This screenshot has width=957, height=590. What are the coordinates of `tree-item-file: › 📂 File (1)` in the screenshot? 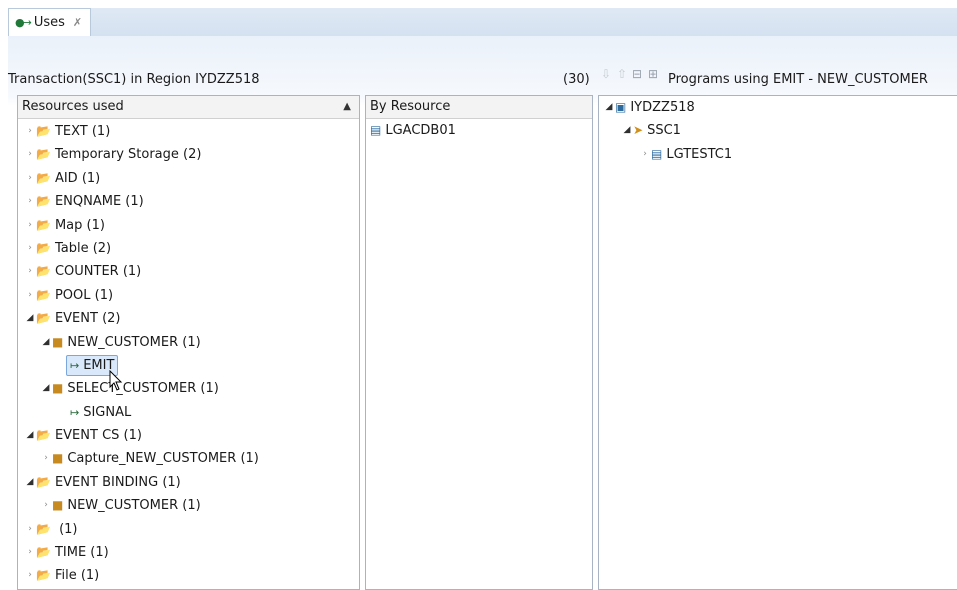 It's located at (188, 575).